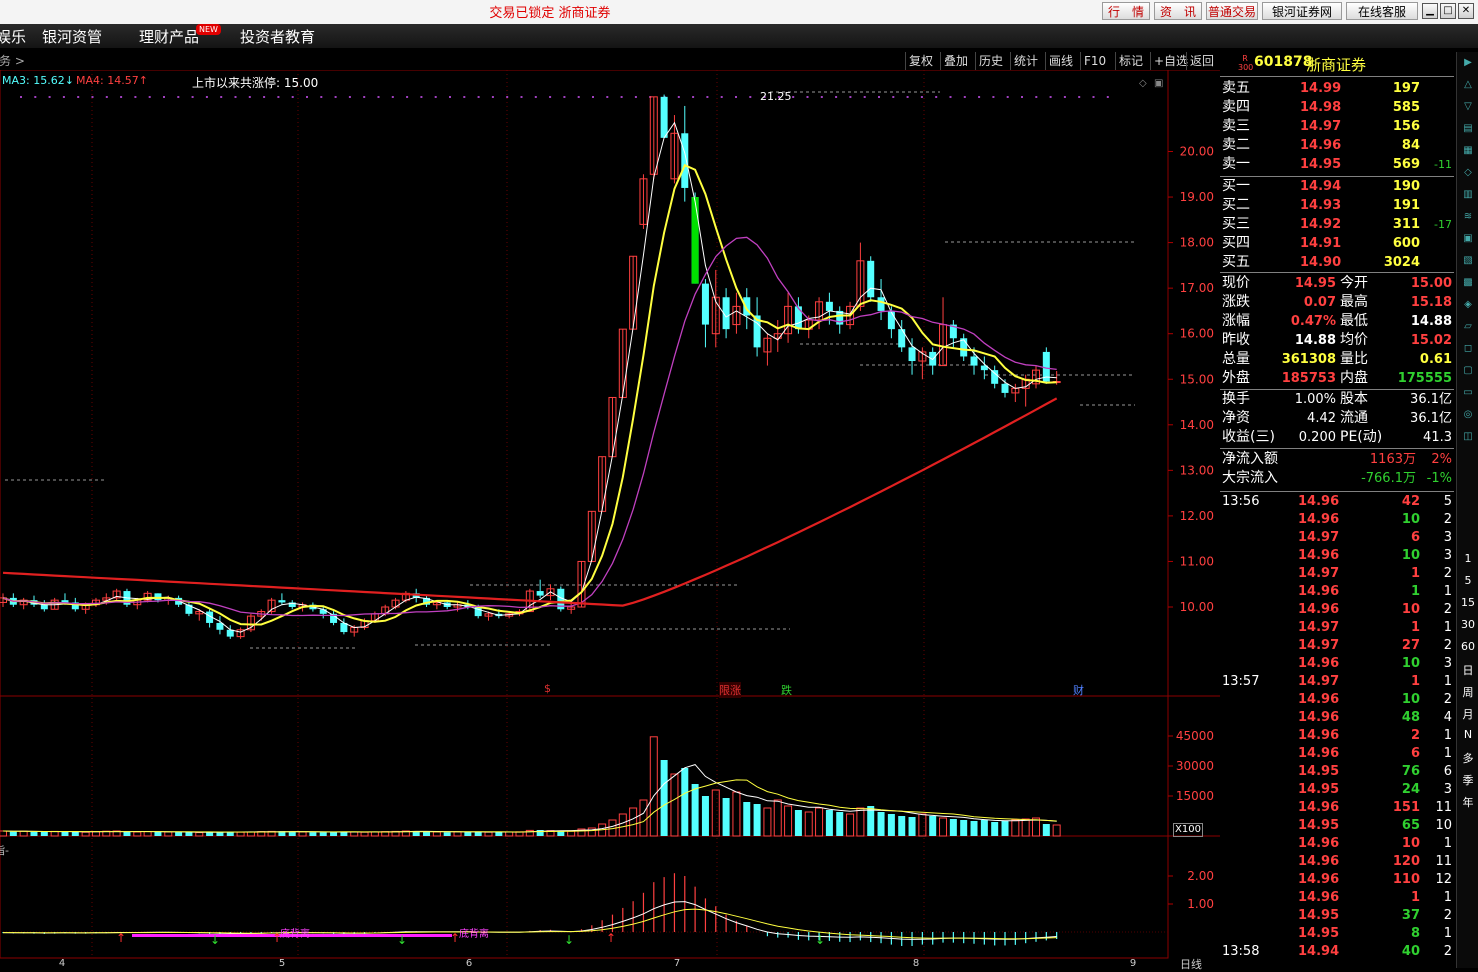 This screenshot has height=972, width=1478. What do you see at coordinates (1468, 646) in the screenshot?
I see `period-button: 60` at bounding box center [1468, 646].